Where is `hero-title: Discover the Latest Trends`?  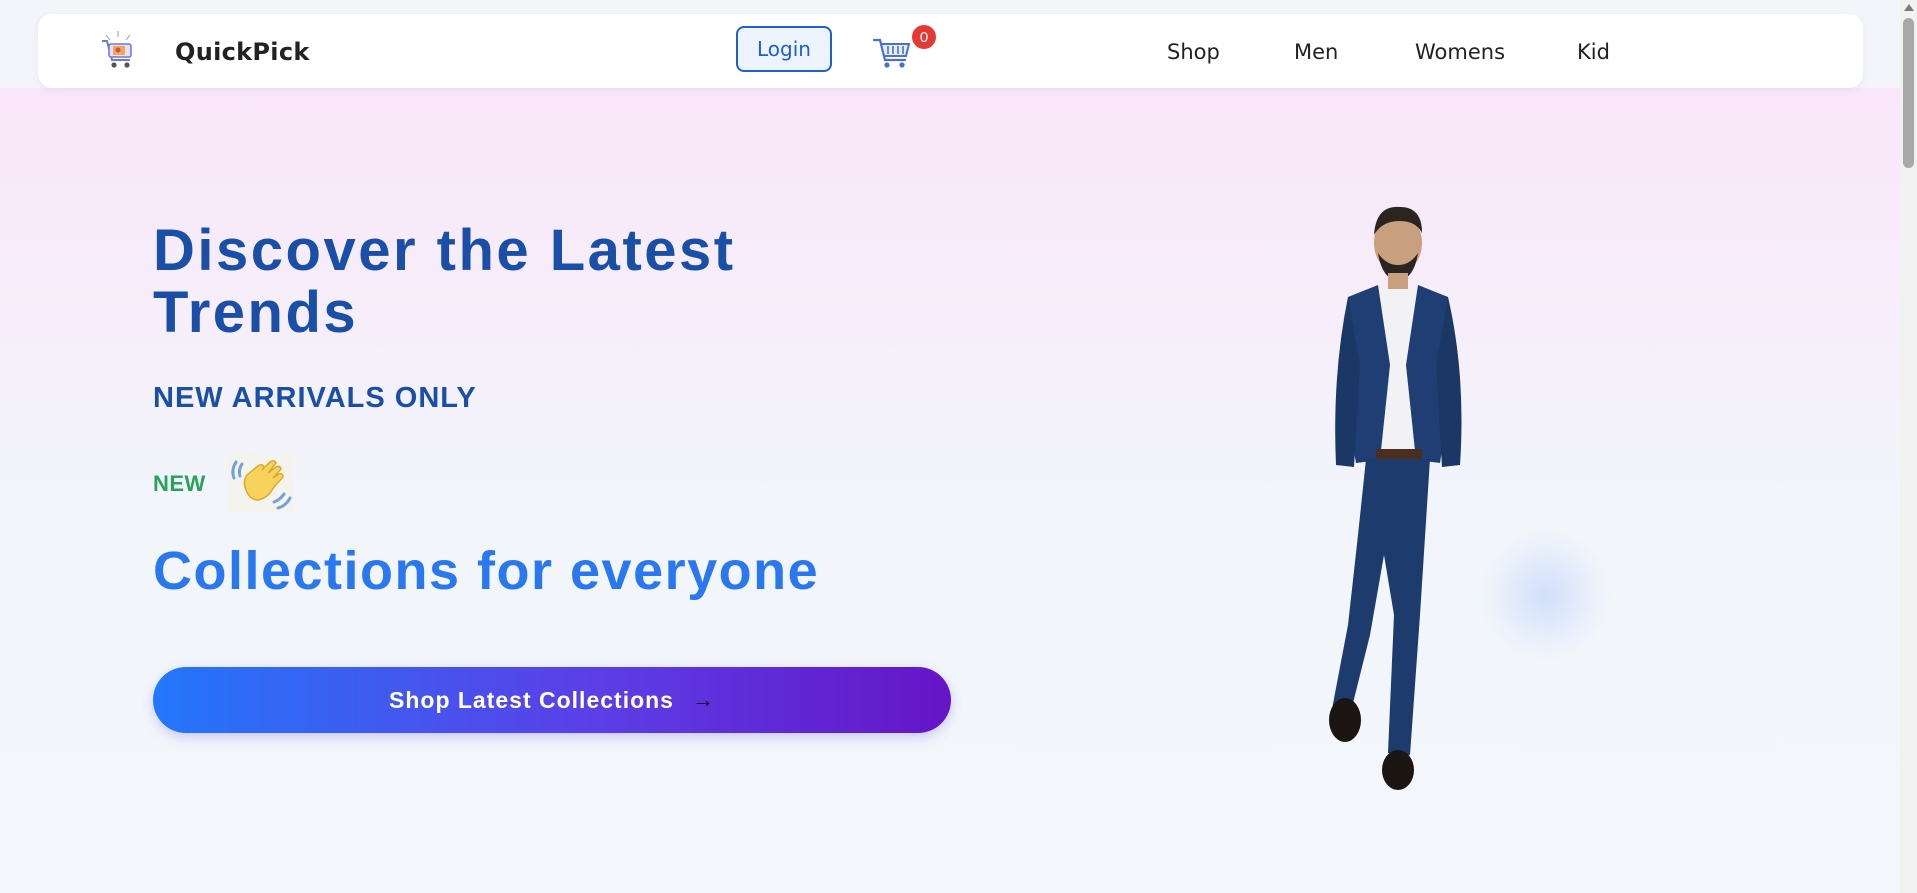 hero-title: Discover the Latest Trends is located at coordinates (444, 281).